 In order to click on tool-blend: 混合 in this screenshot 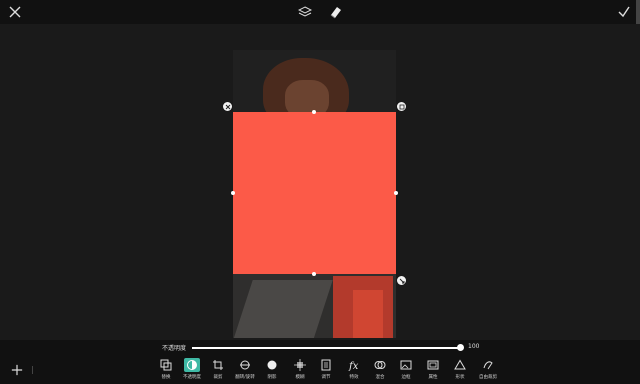, I will do `click(380, 371)`.